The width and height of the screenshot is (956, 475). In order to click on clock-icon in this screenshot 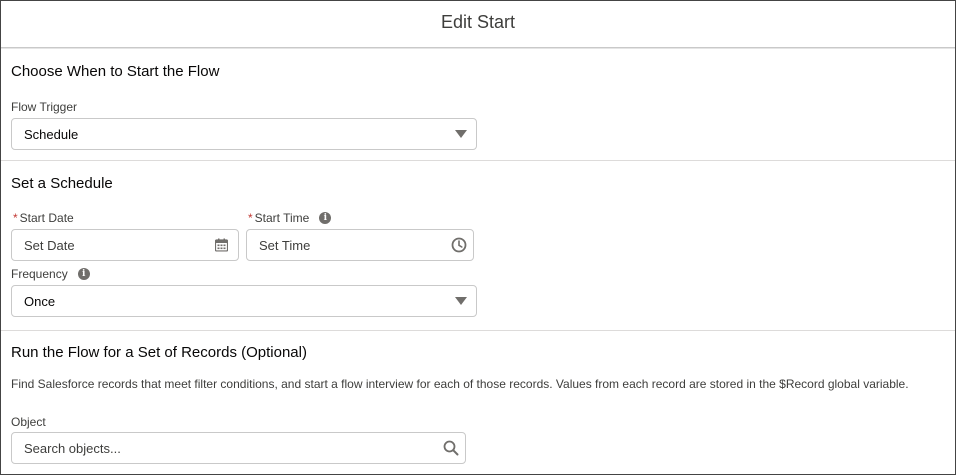, I will do `click(459, 245)`.